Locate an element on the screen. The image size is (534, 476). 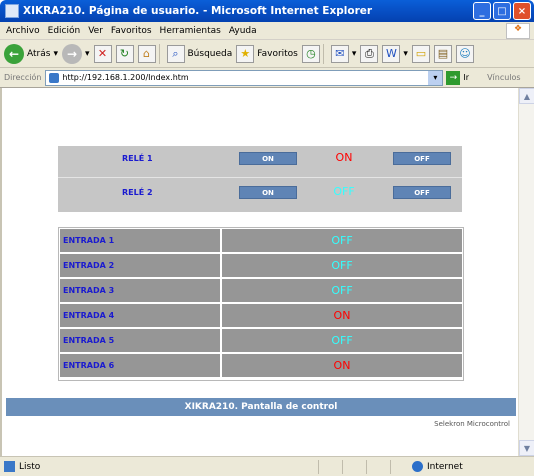
table-row: ENTRADA 5 OFF is located at coordinates (261, 340).